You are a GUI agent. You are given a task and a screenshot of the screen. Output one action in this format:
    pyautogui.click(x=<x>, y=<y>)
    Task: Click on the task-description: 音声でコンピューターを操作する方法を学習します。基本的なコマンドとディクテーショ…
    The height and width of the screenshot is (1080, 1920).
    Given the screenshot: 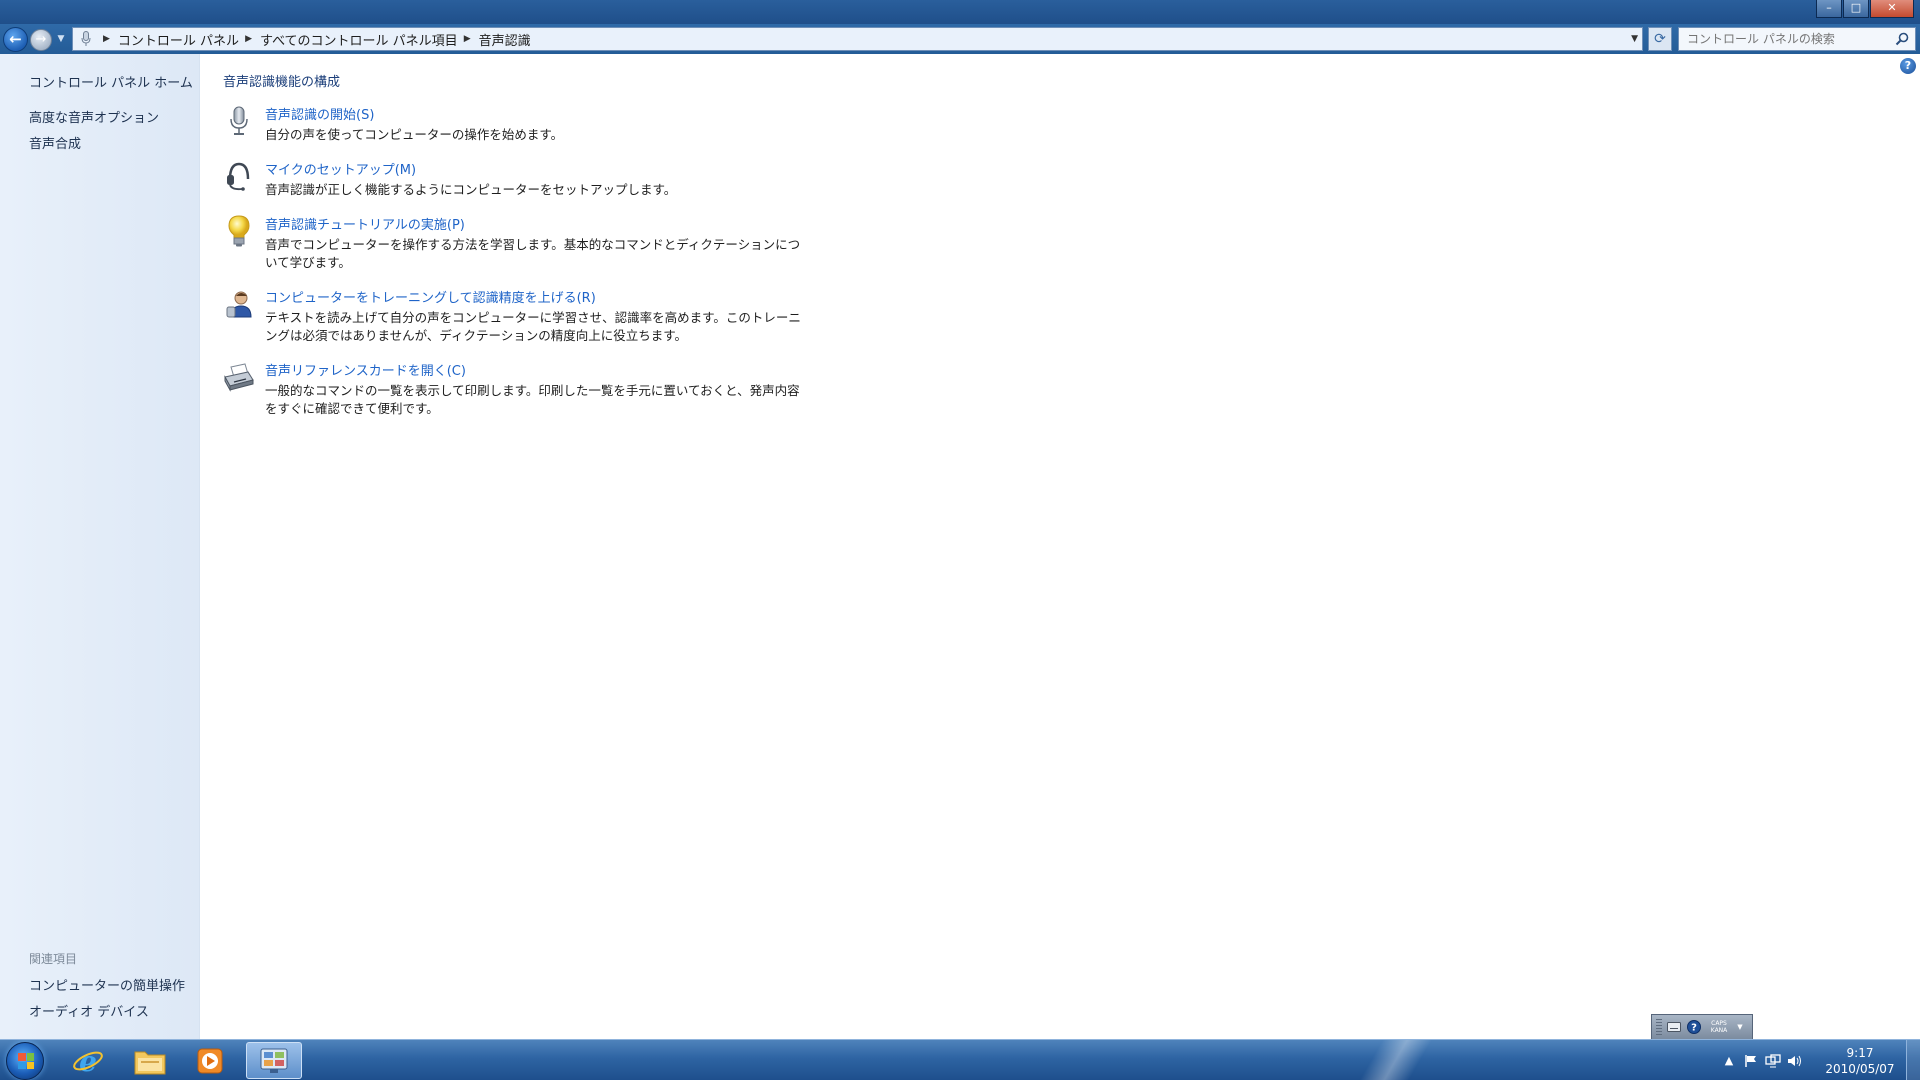 What is the action you would take?
    pyautogui.click(x=533, y=253)
    